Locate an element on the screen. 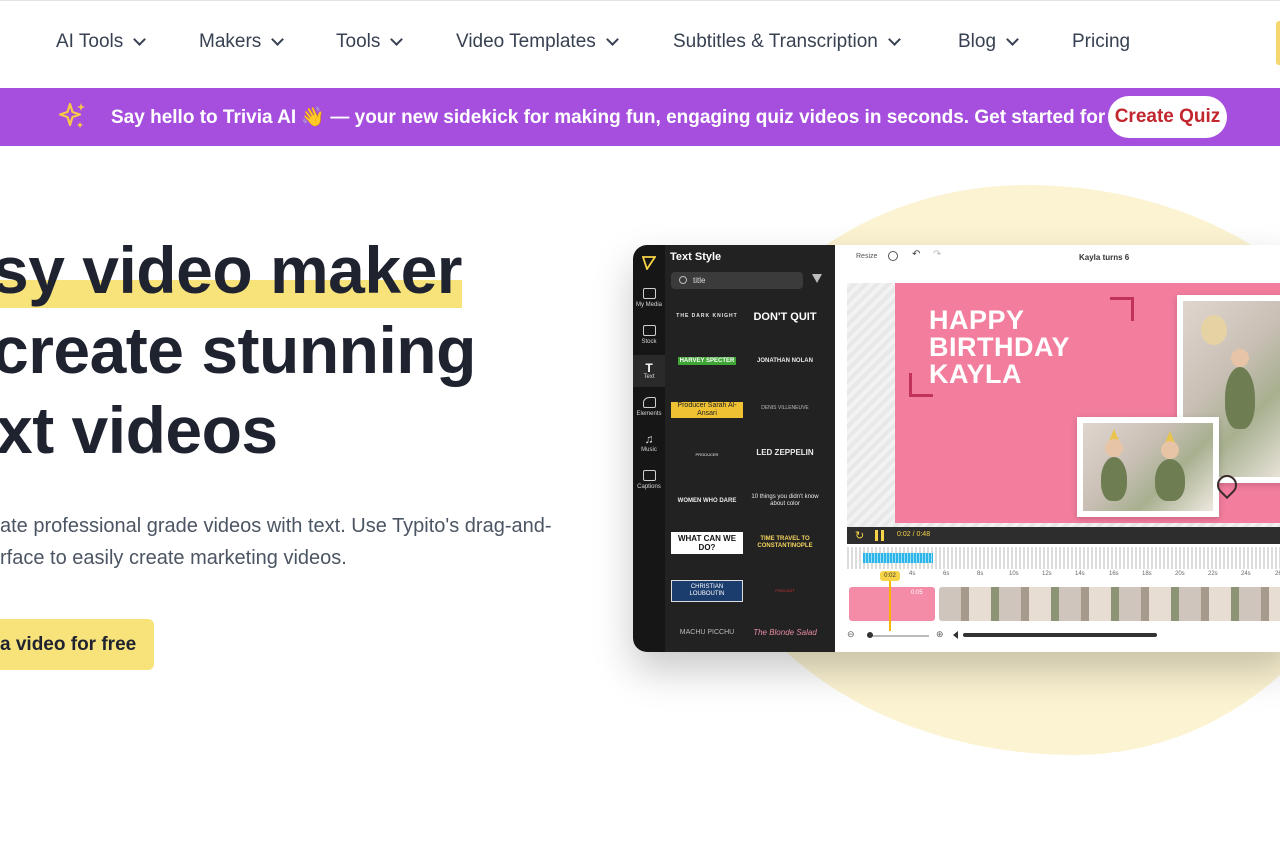  nav-item-subtitles-transcription: Subtitles & Transcription is located at coordinates (787, 42).